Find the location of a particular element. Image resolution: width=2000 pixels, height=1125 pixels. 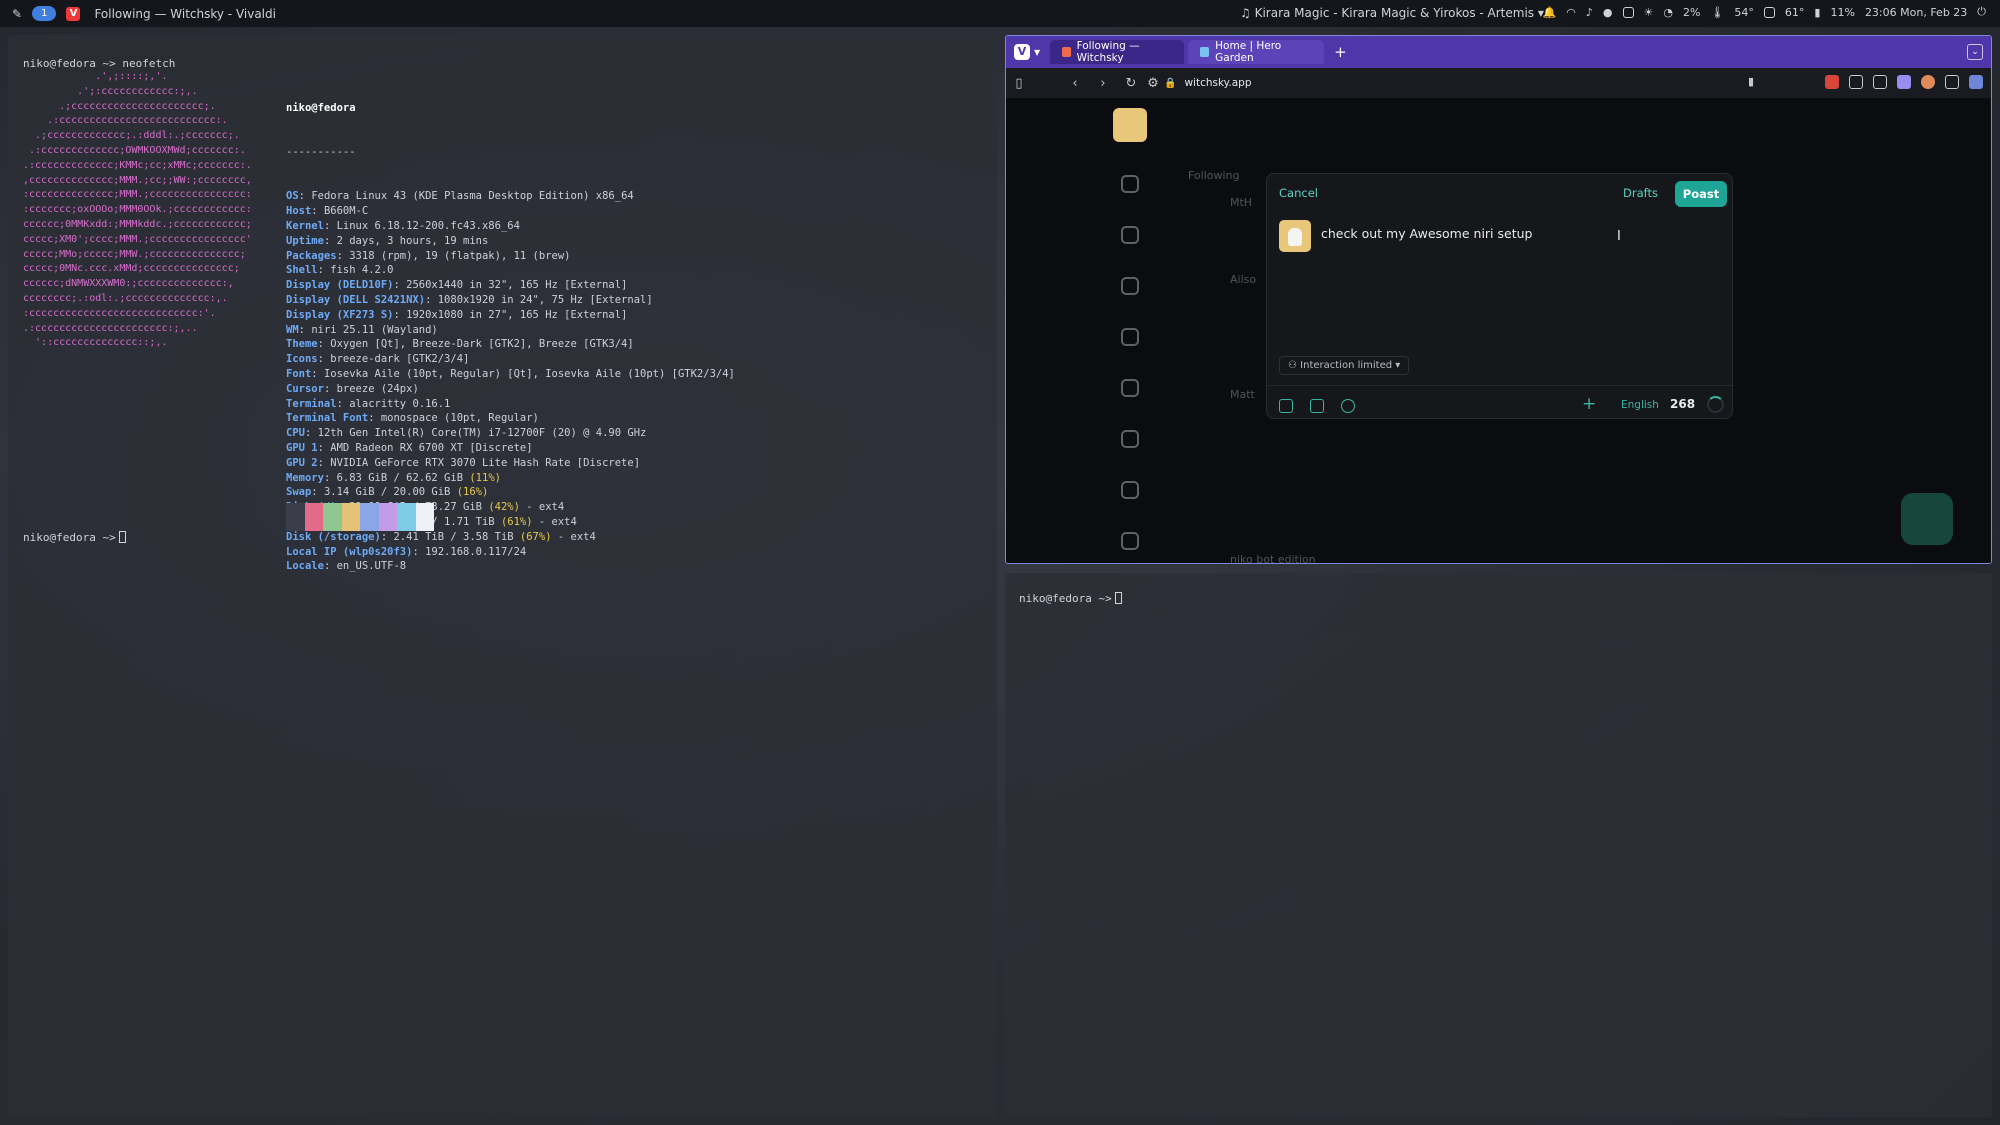

info-percent: (42%) is located at coordinates (501, 507).